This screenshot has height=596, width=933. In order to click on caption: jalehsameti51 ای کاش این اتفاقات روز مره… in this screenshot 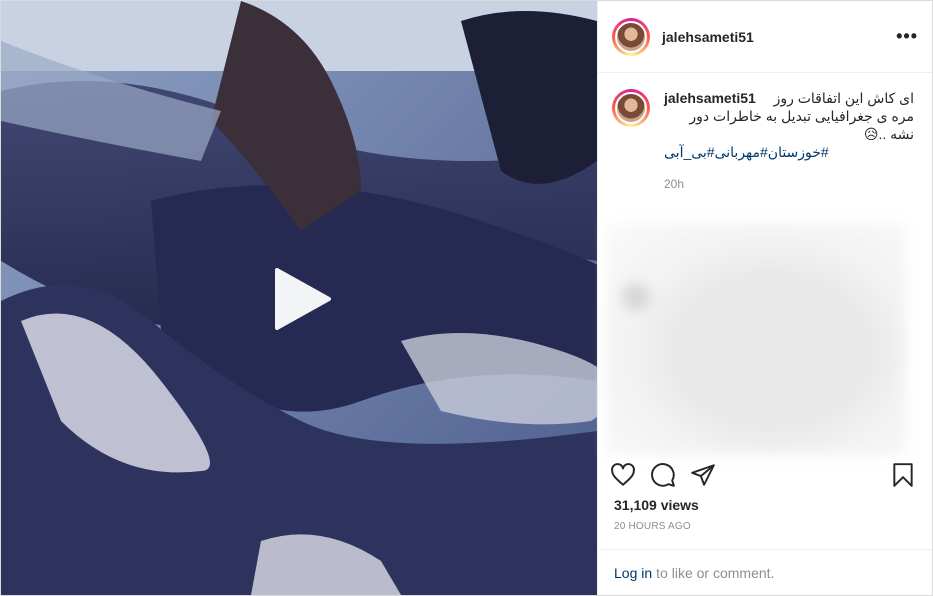, I will do `click(765, 133)`.